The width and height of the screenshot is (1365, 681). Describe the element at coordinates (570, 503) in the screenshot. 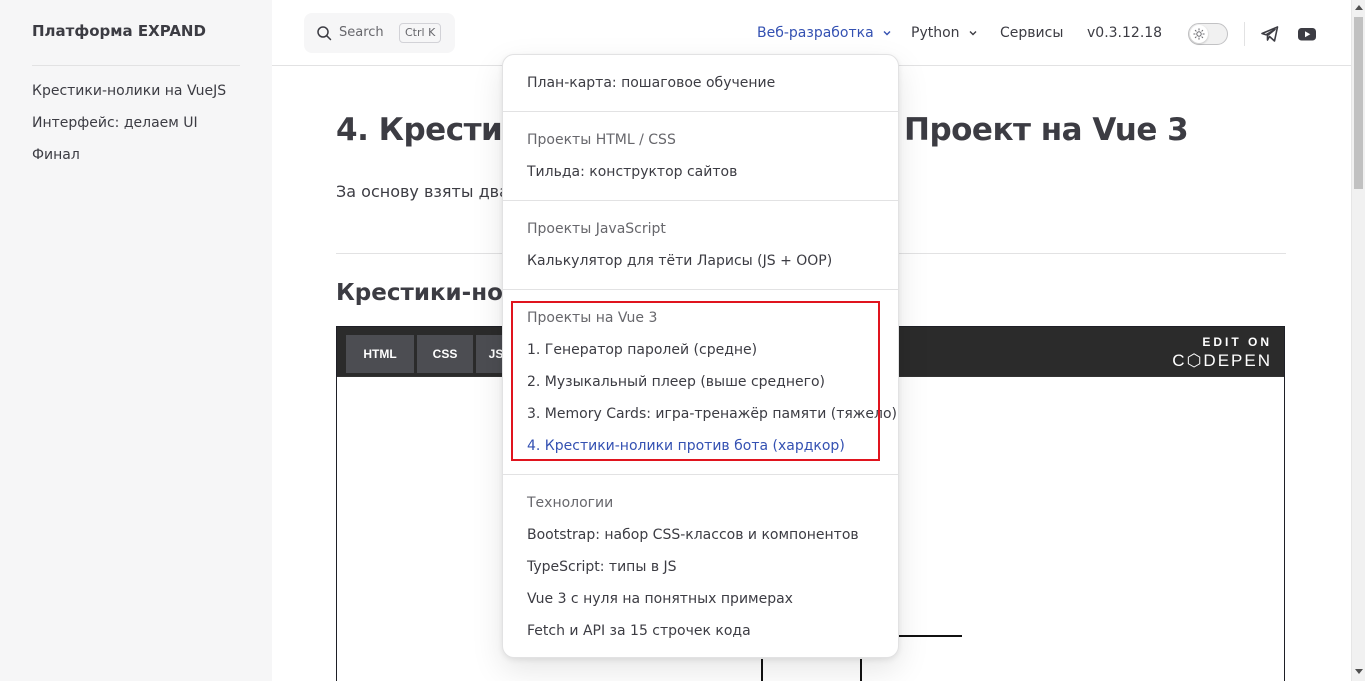

I see `menu-group-title: Технологии` at that location.